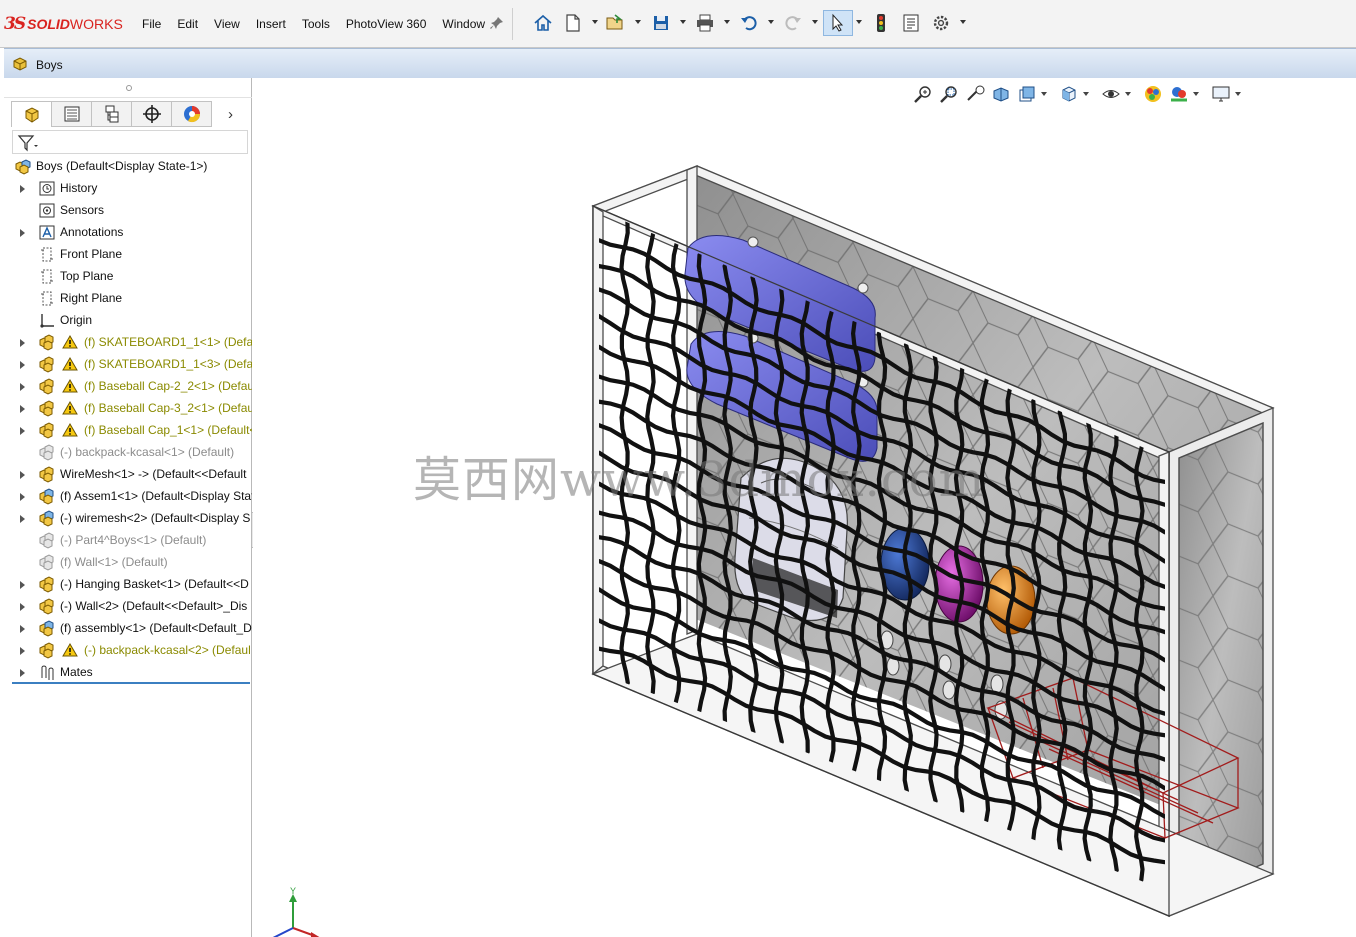  What do you see at coordinates (31, 114) in the screenshot?
I see `tab-featuremanager-tree` at bounding box center [31, 114].